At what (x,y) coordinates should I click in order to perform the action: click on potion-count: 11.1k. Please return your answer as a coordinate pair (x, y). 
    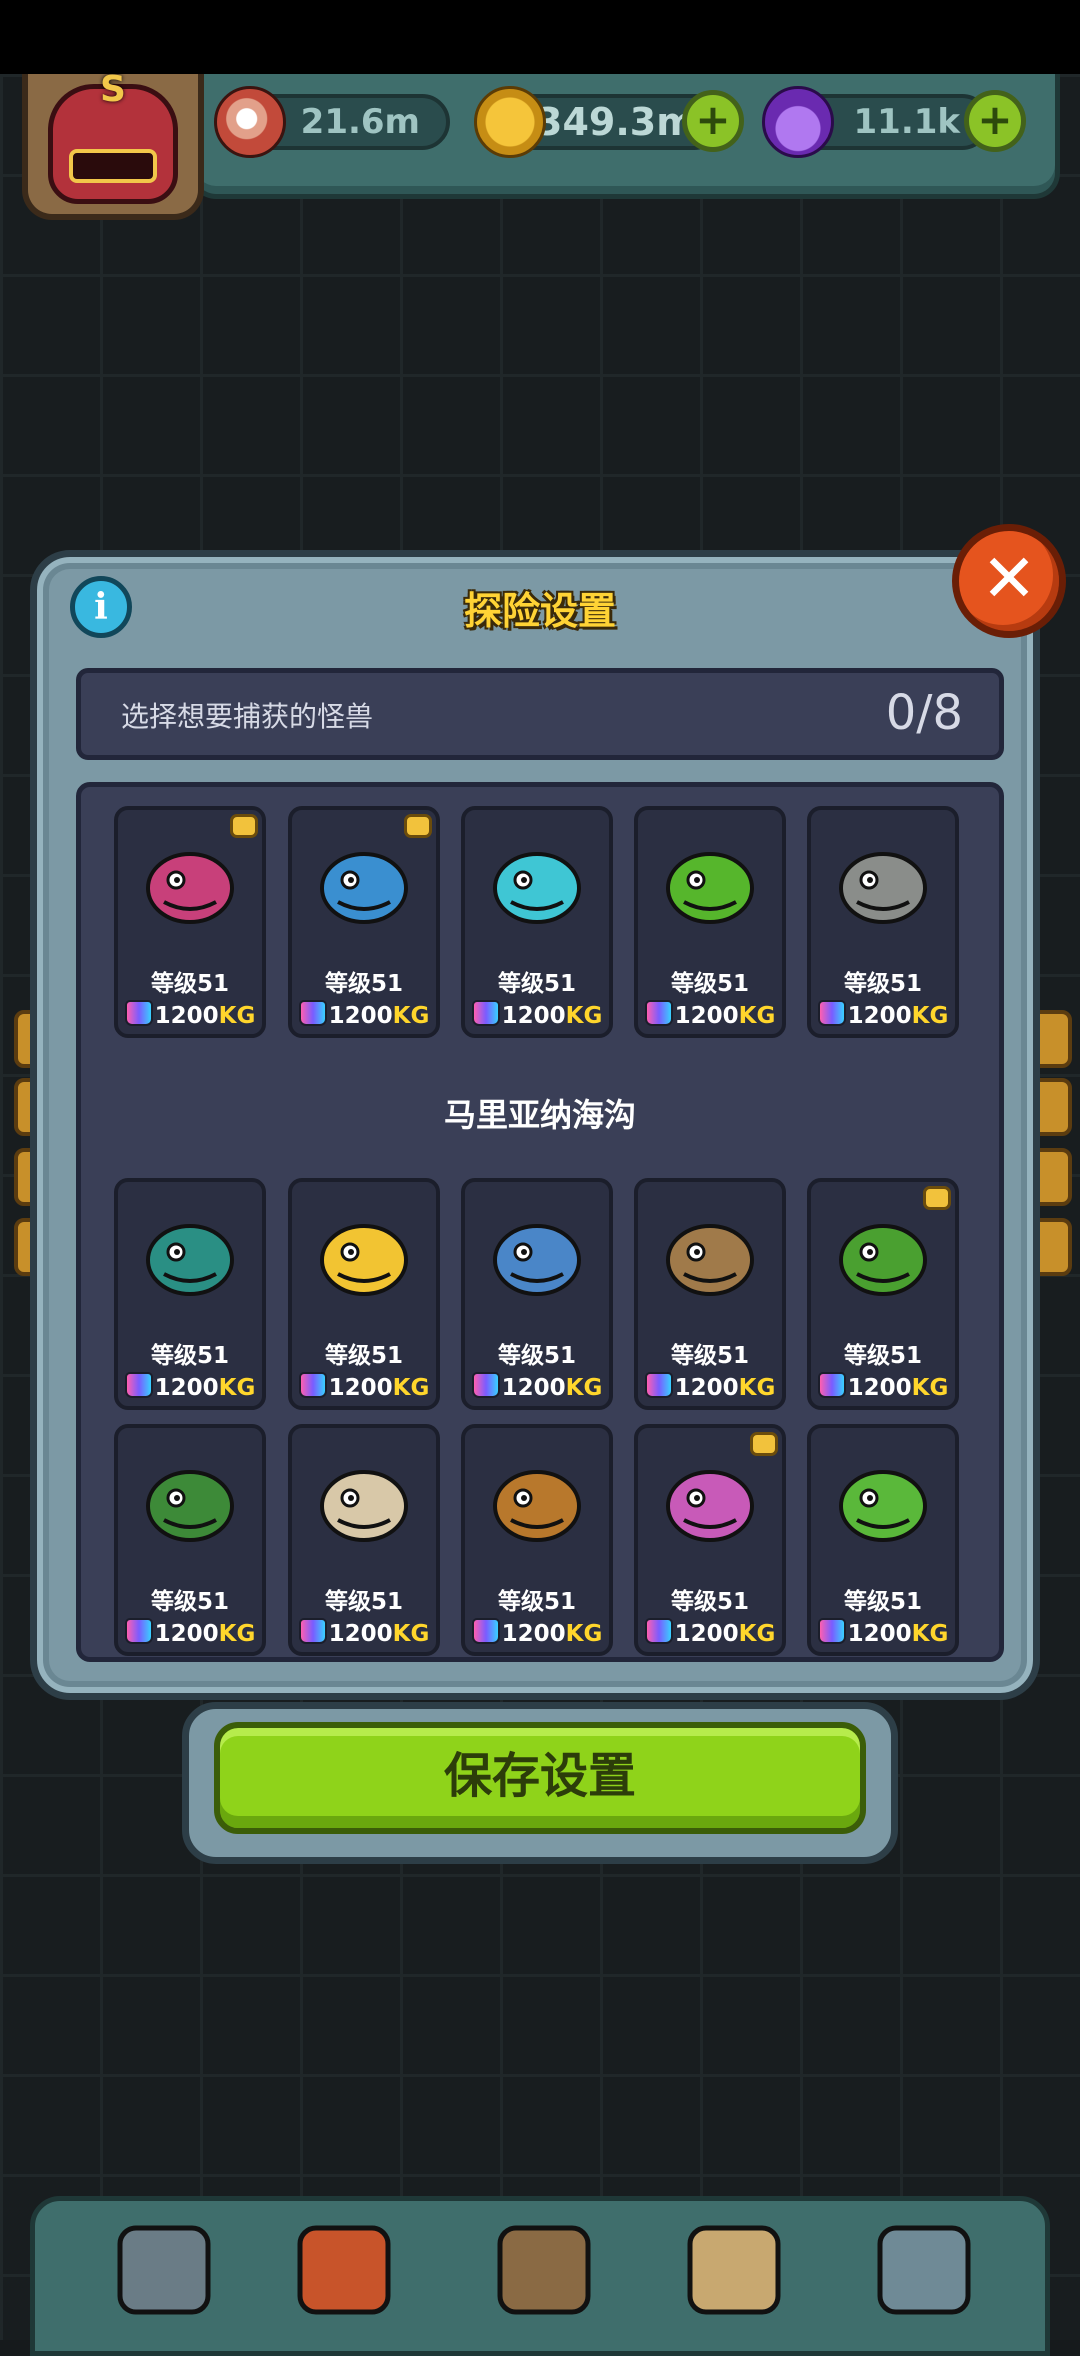
    Looking at the image, I should click on (907, 122).